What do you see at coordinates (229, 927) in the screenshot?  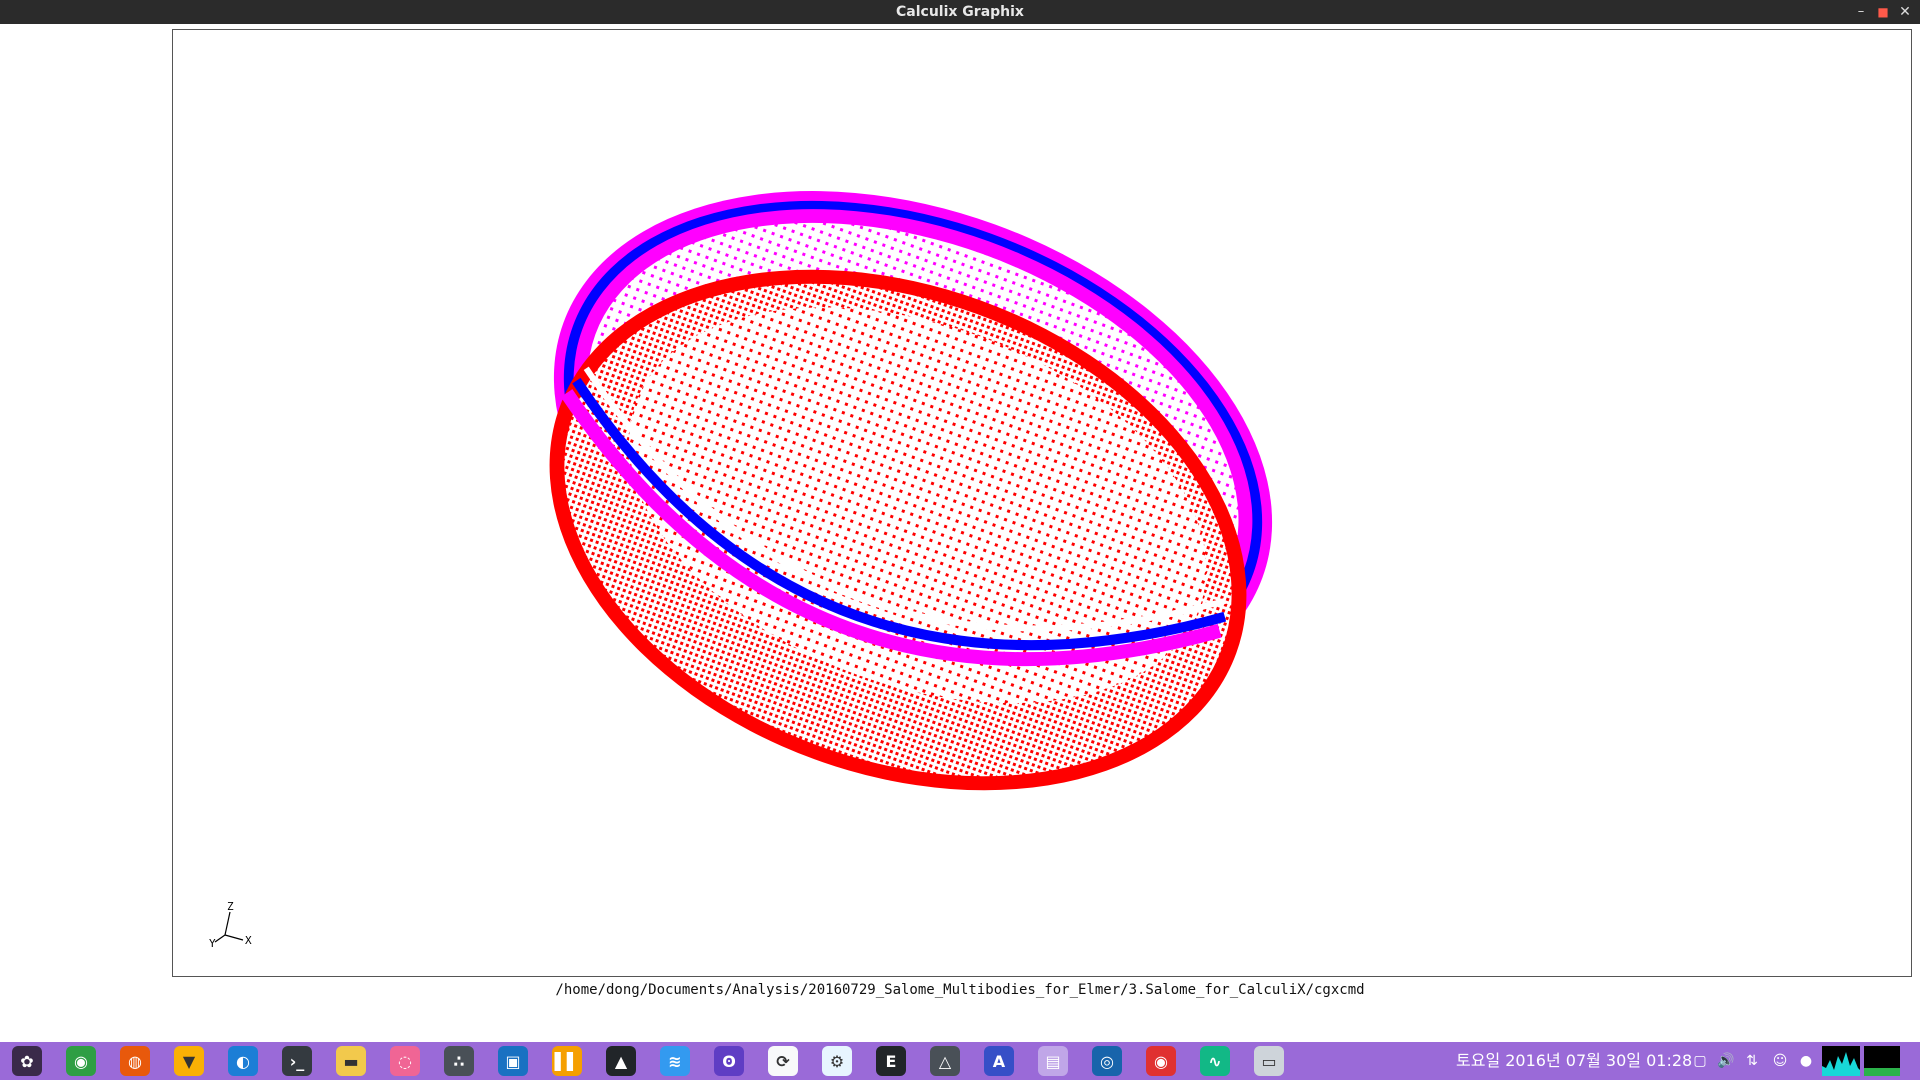 I see `axis-triad` at bounding box center [229, 927].